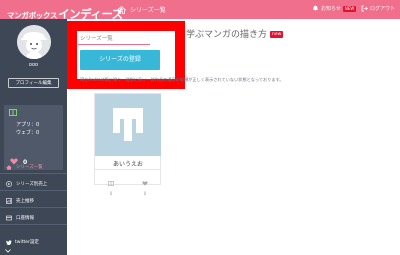  I want to click on manga-box-logo-icon, so click(128, 124).